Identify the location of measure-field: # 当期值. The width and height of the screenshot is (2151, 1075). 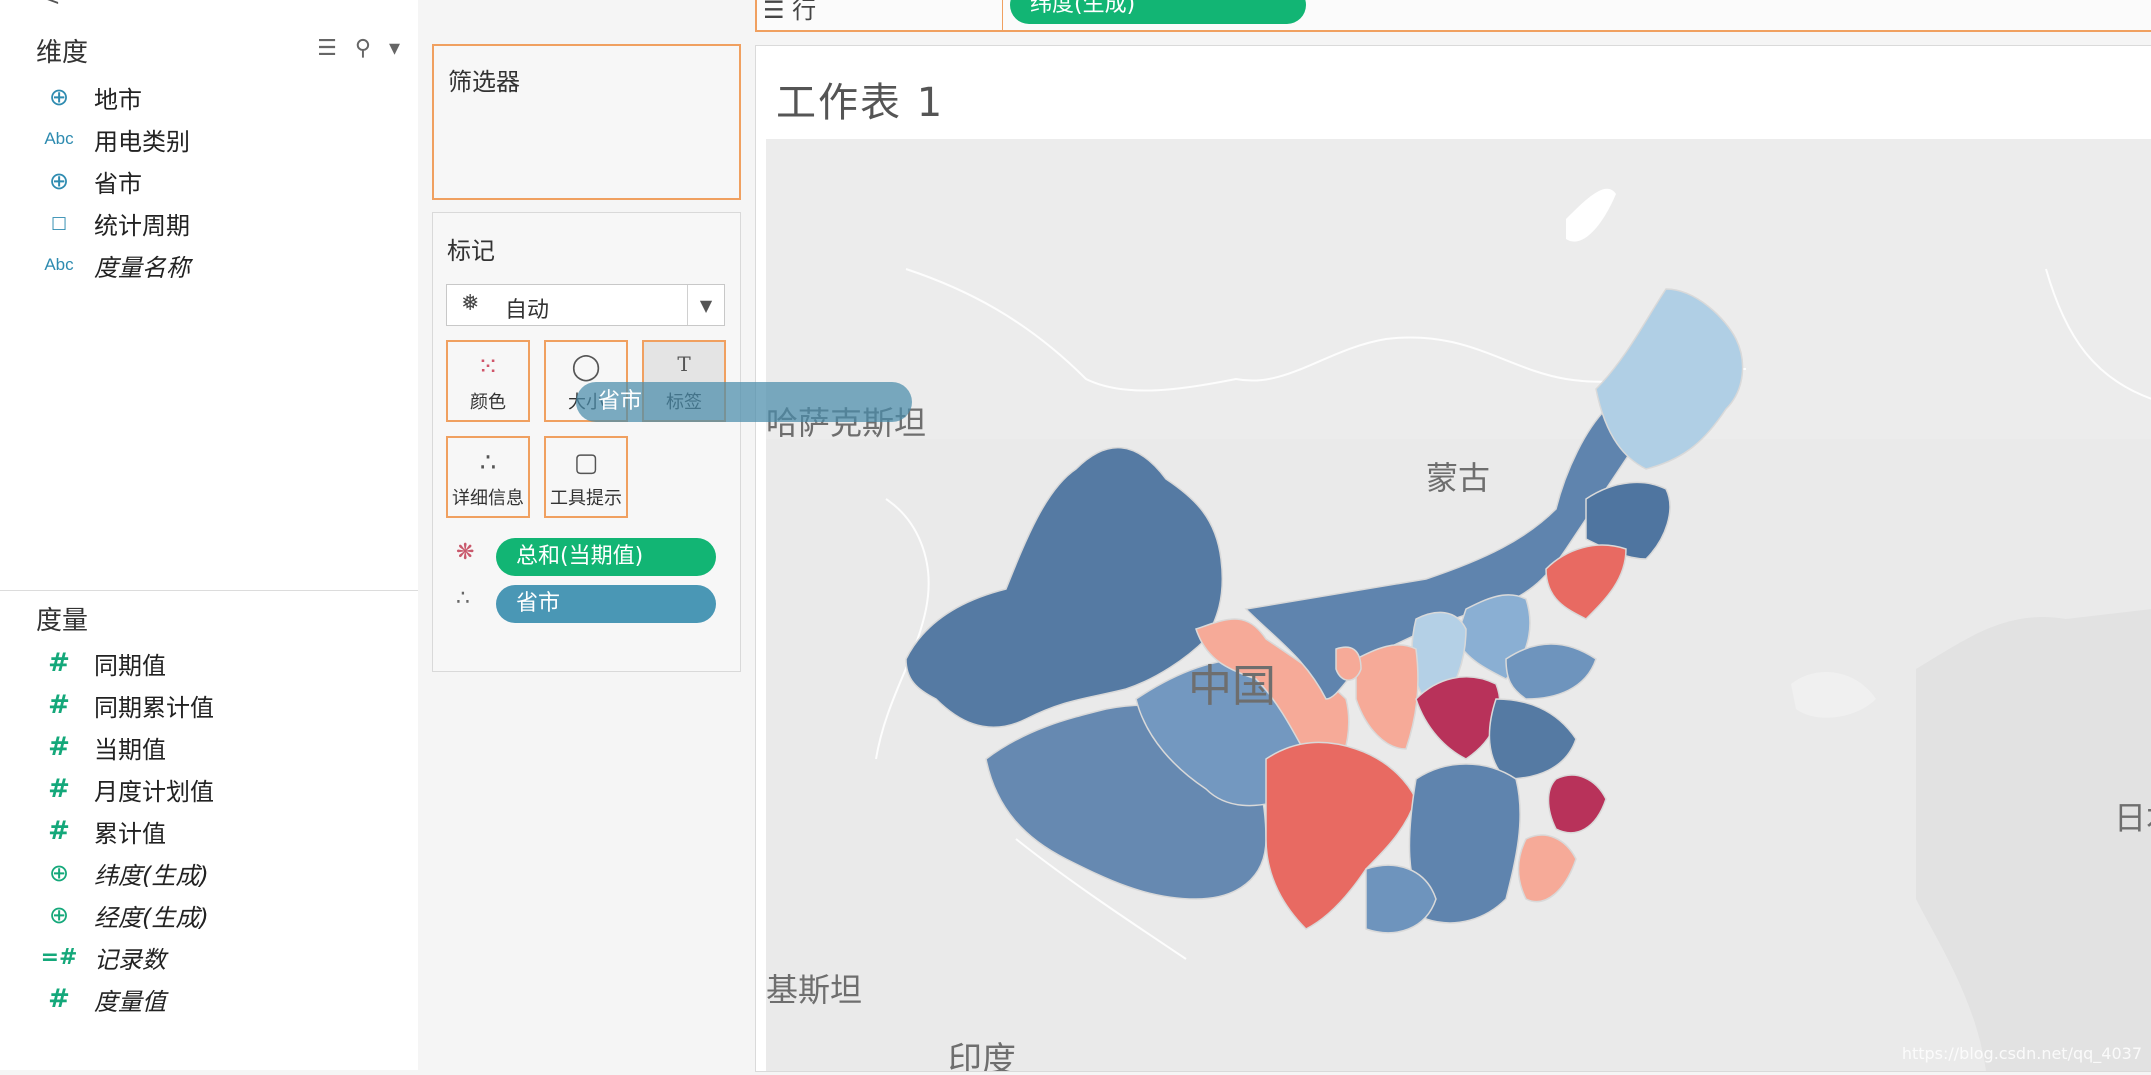
(209, 747).